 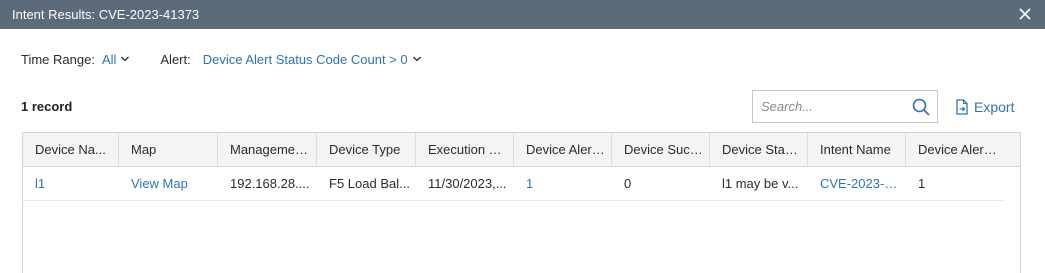 What do you see at coordinates (109, 59) in the screenshot?
I see `time-range-value: All` at bounding box center [109, 59].